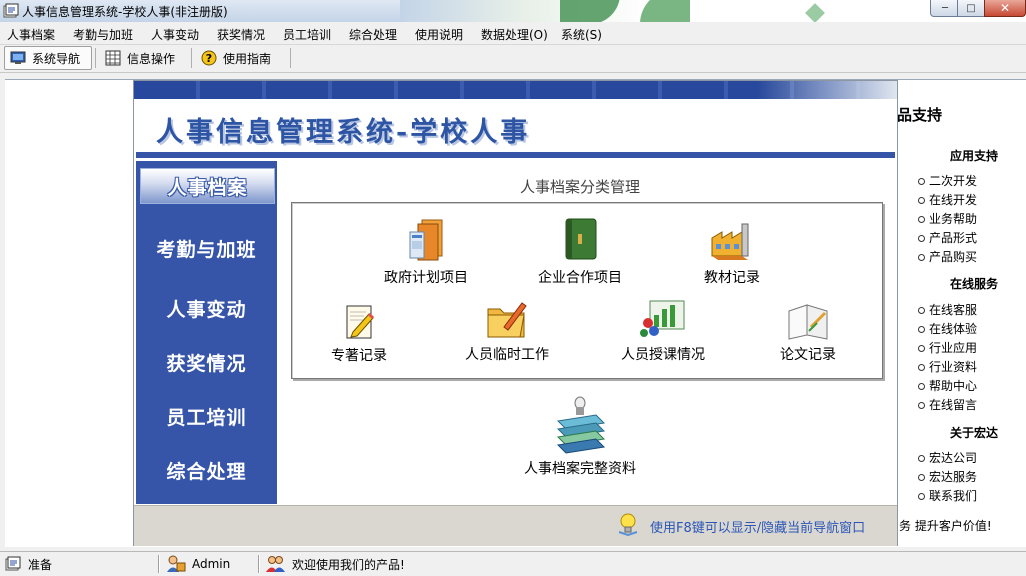  What do you see at coordinates (953, 181) in the screenshot?
I see `support-link-label: 二次开发` at bounding box center [953, 181].